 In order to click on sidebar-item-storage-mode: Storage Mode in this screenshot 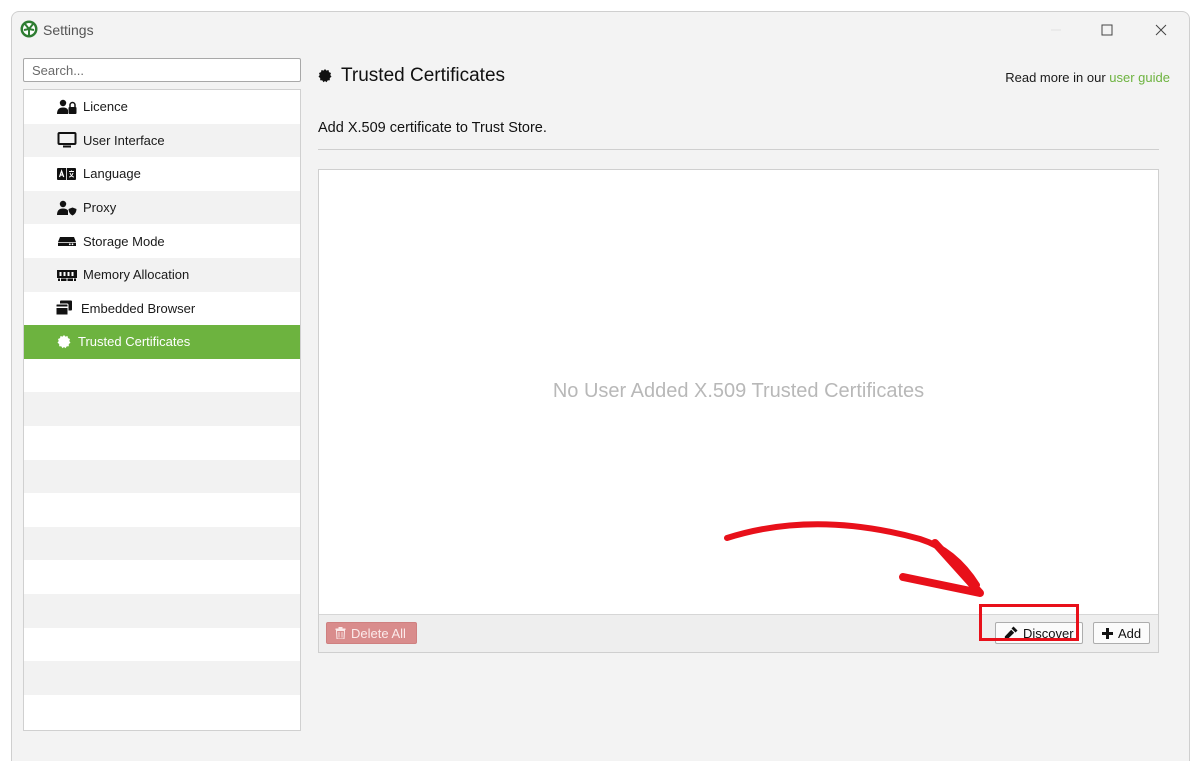, I will do `click(162, 241)`.